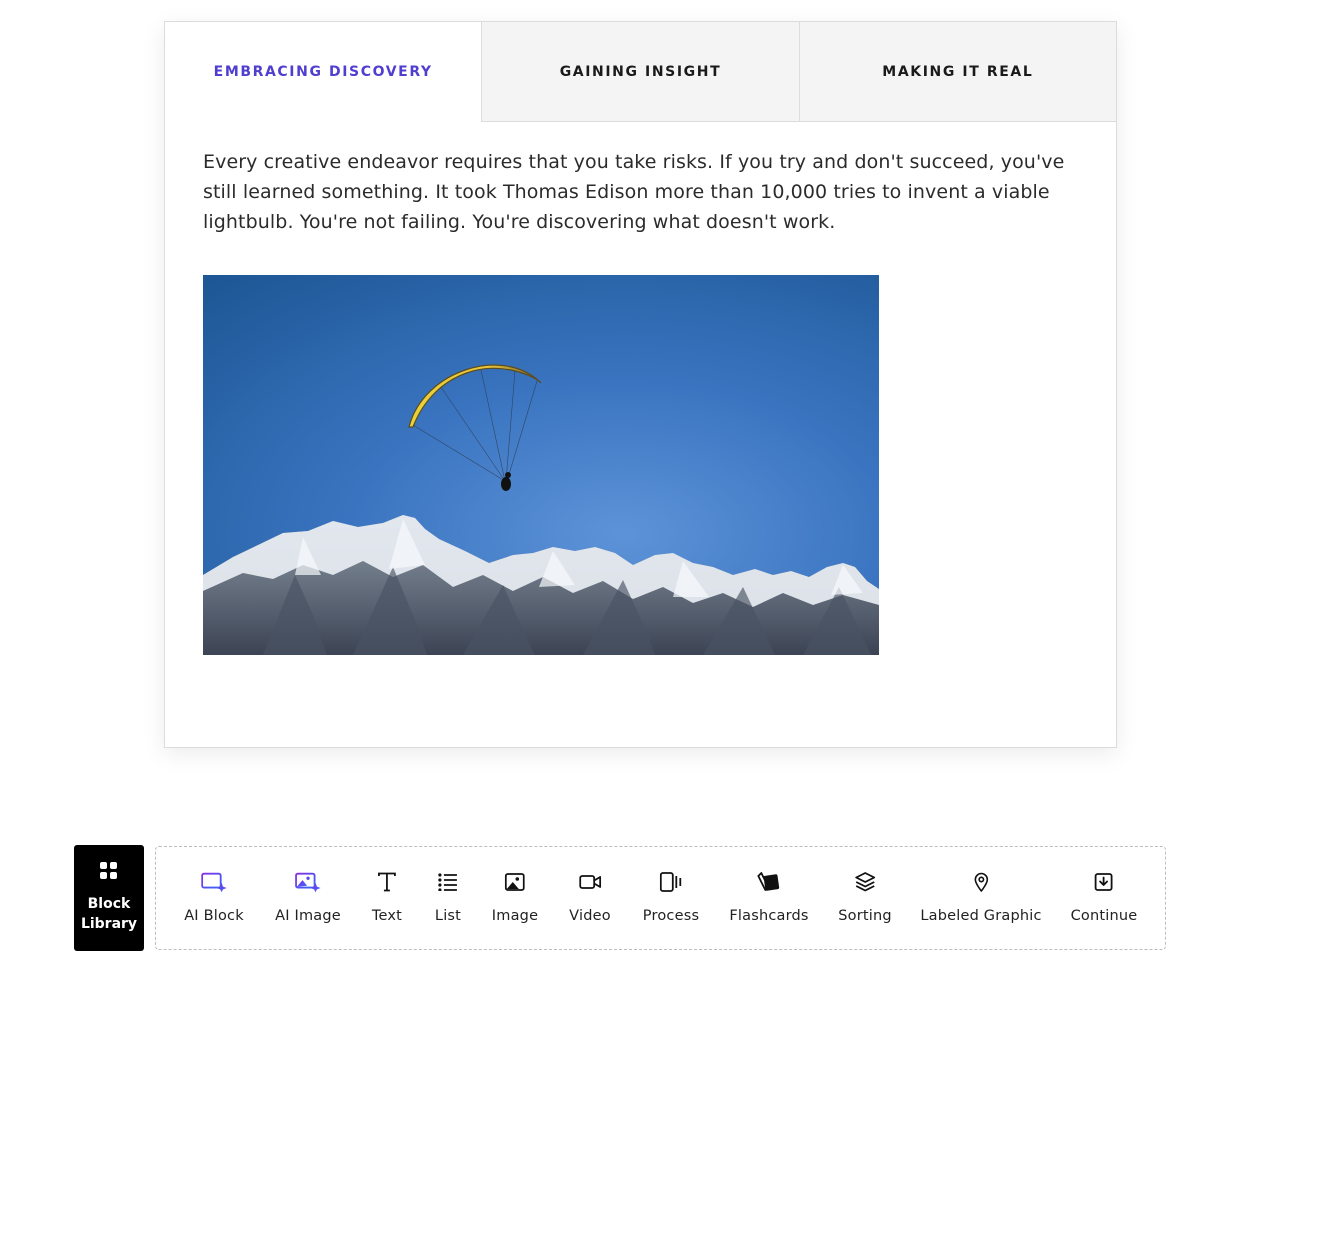 The width and height of the screenshot is (1334, 1257). Describe the element at coordinates (1104, 916) in the screenshot. I see `continue-label: Continue` at that location.